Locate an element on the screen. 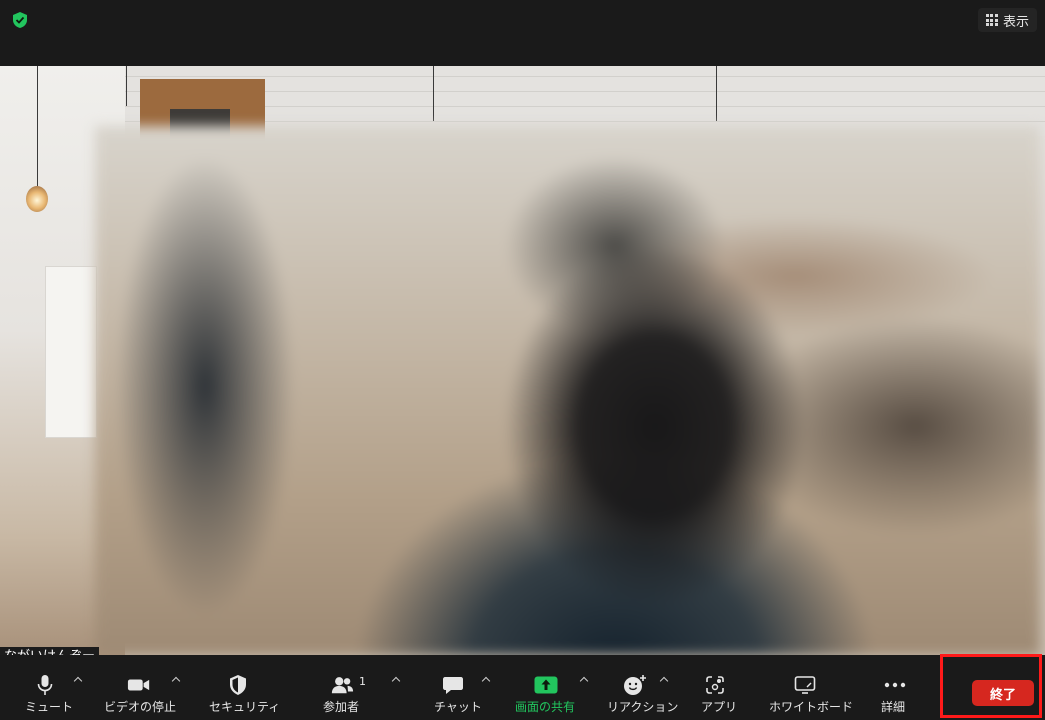  participants-count: 1 is located at coordinates (362, 681).